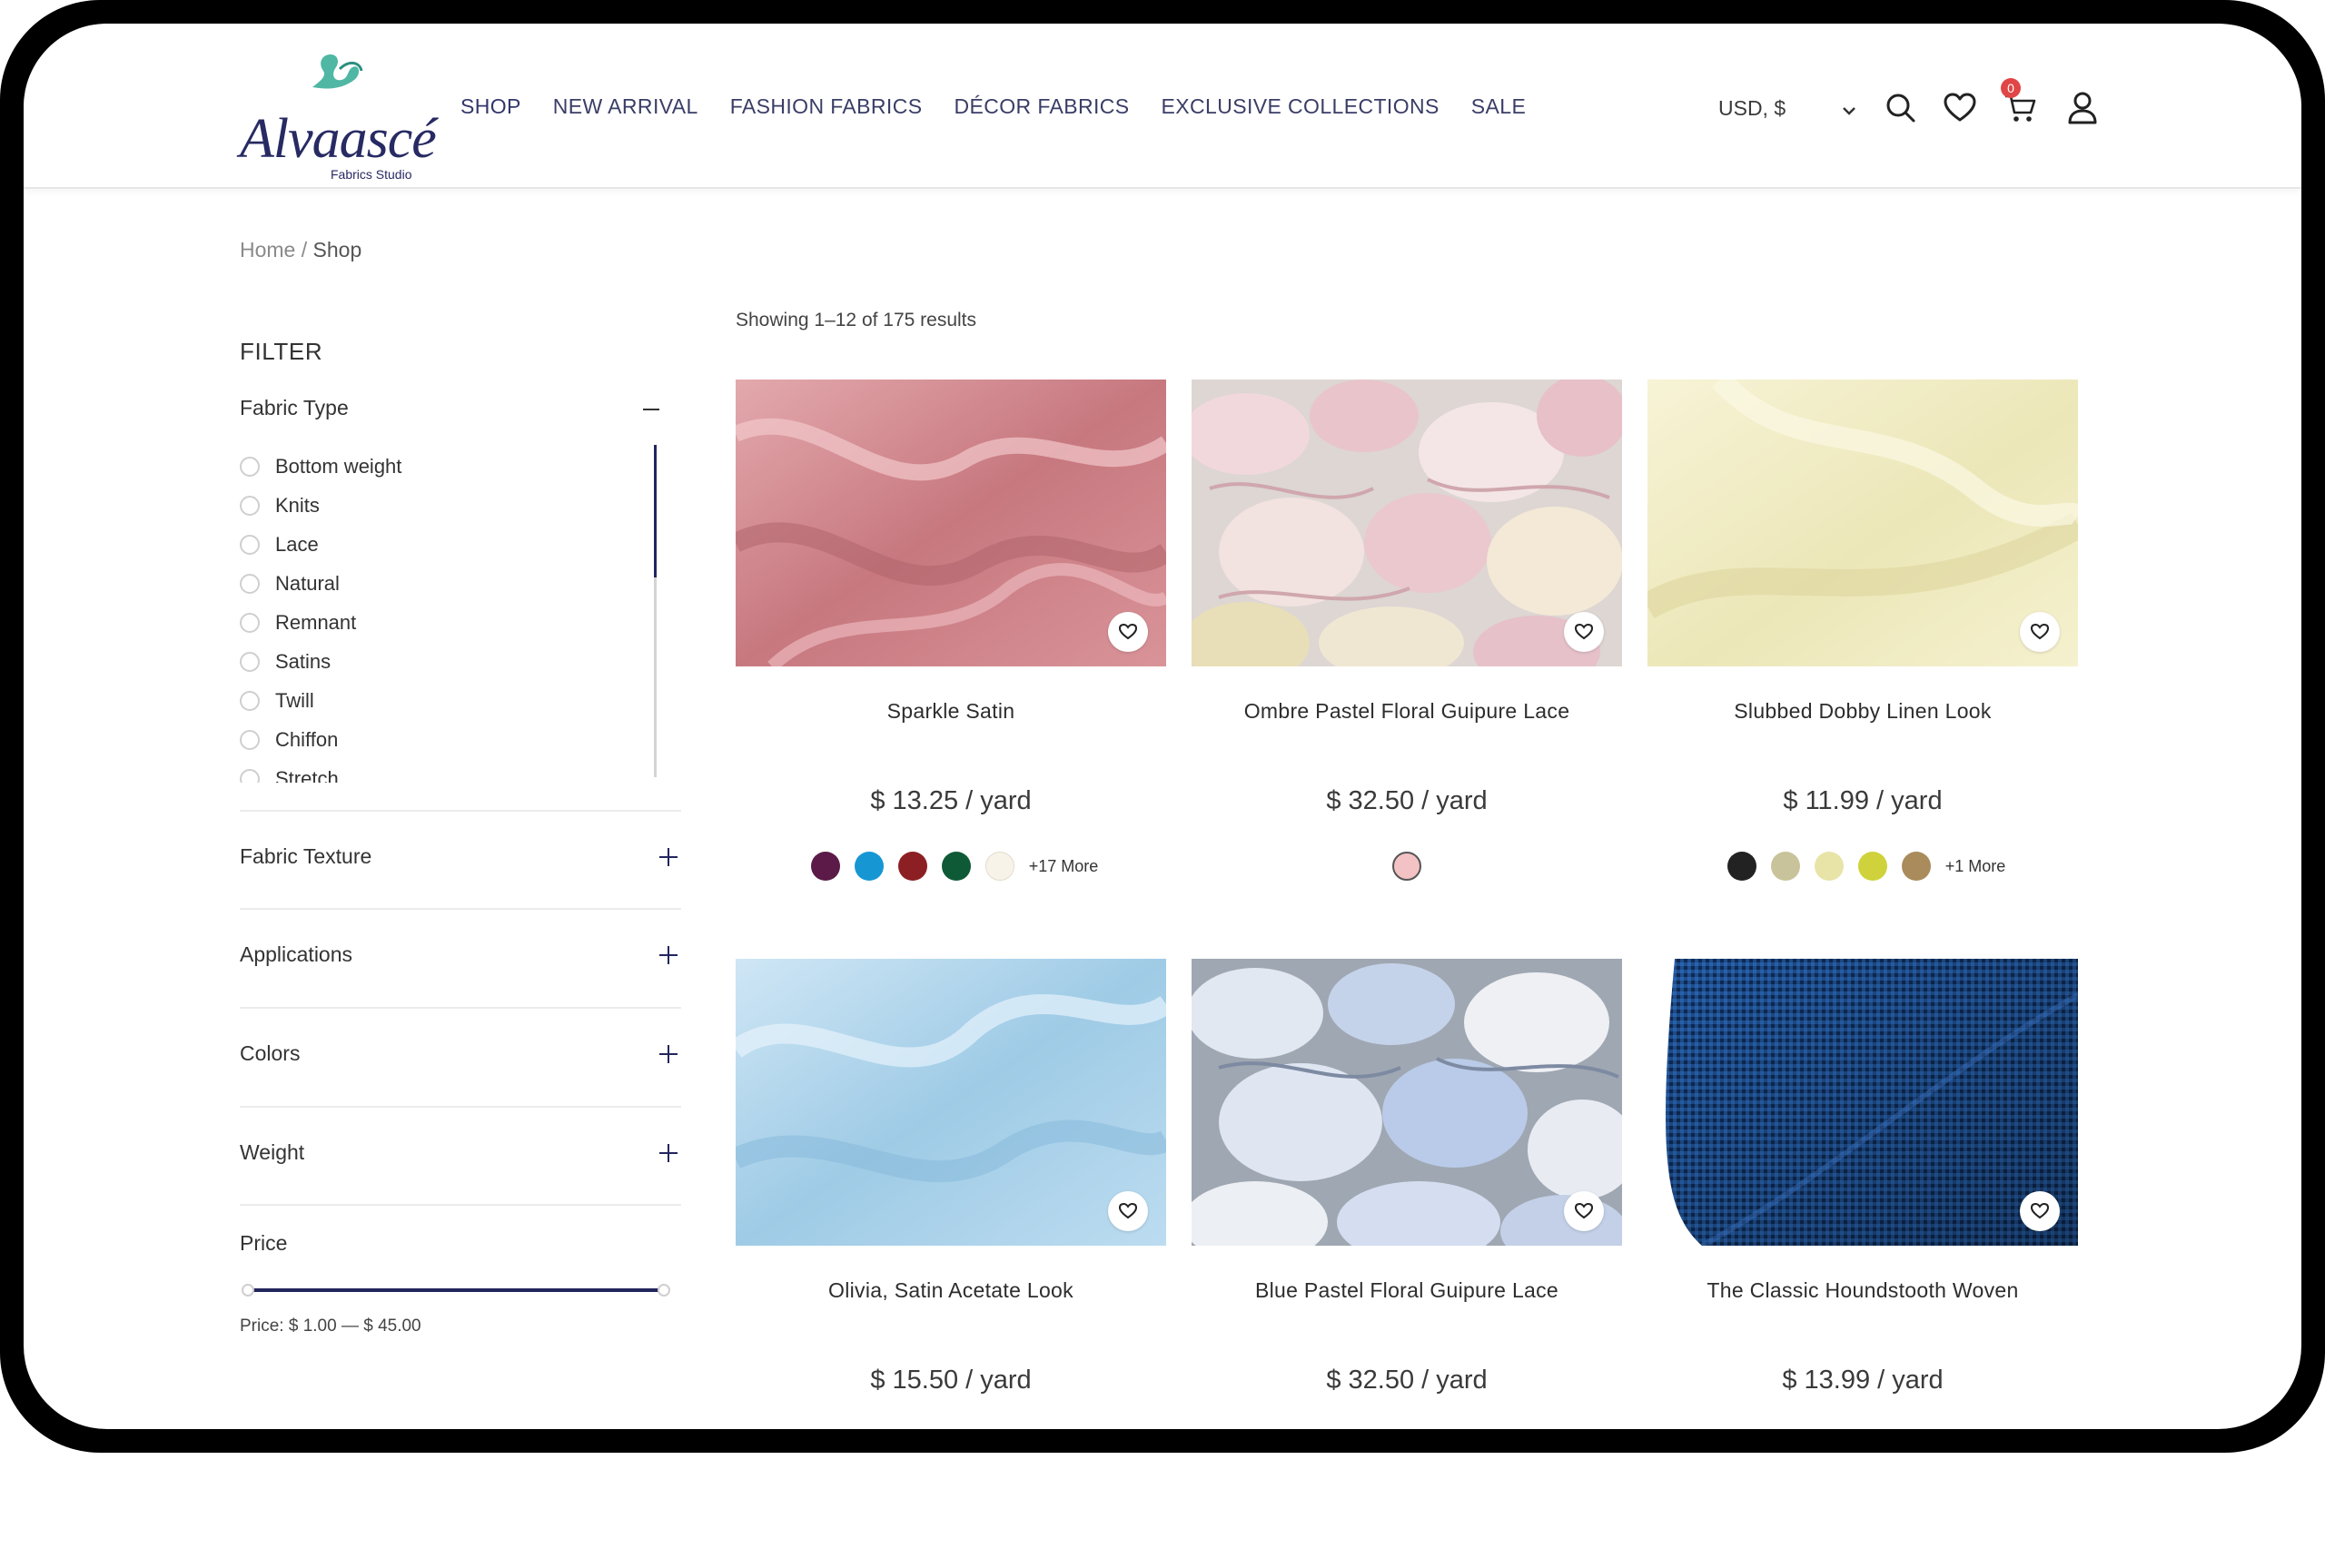  Describe the element at coordinates (439, 661) in the screenshot. I see `fabric-type-option: Satins` at that location.